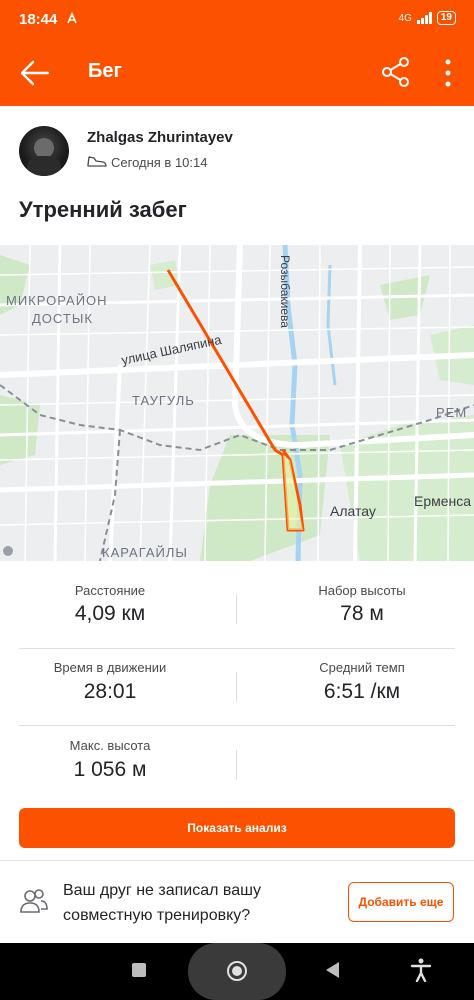  I want to click on pace-value: 6:51 /км, so click(362, 691).